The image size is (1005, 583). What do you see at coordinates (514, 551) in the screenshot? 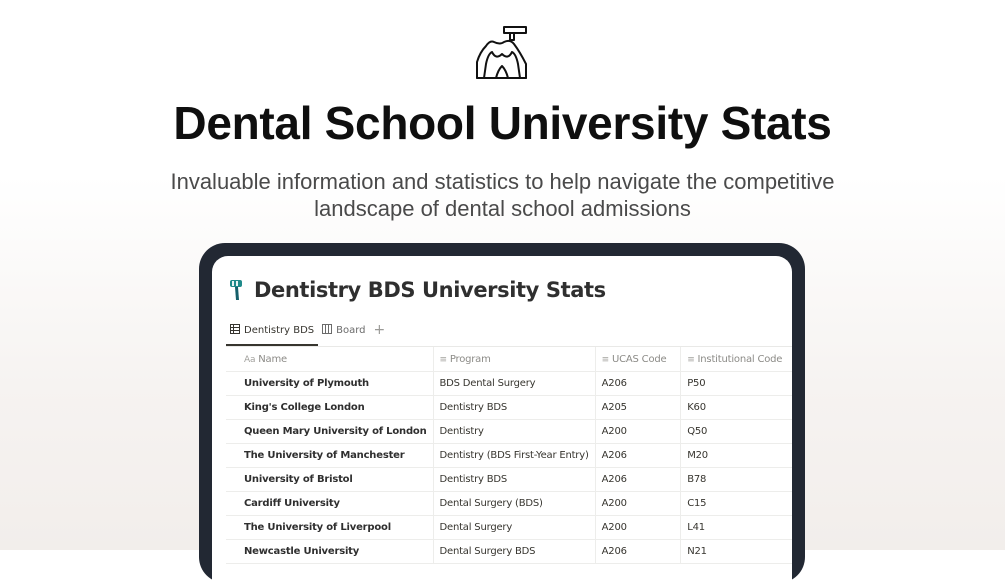
I see `cell-program: Dental Surgery BDS` at bounding box center [514, 551].